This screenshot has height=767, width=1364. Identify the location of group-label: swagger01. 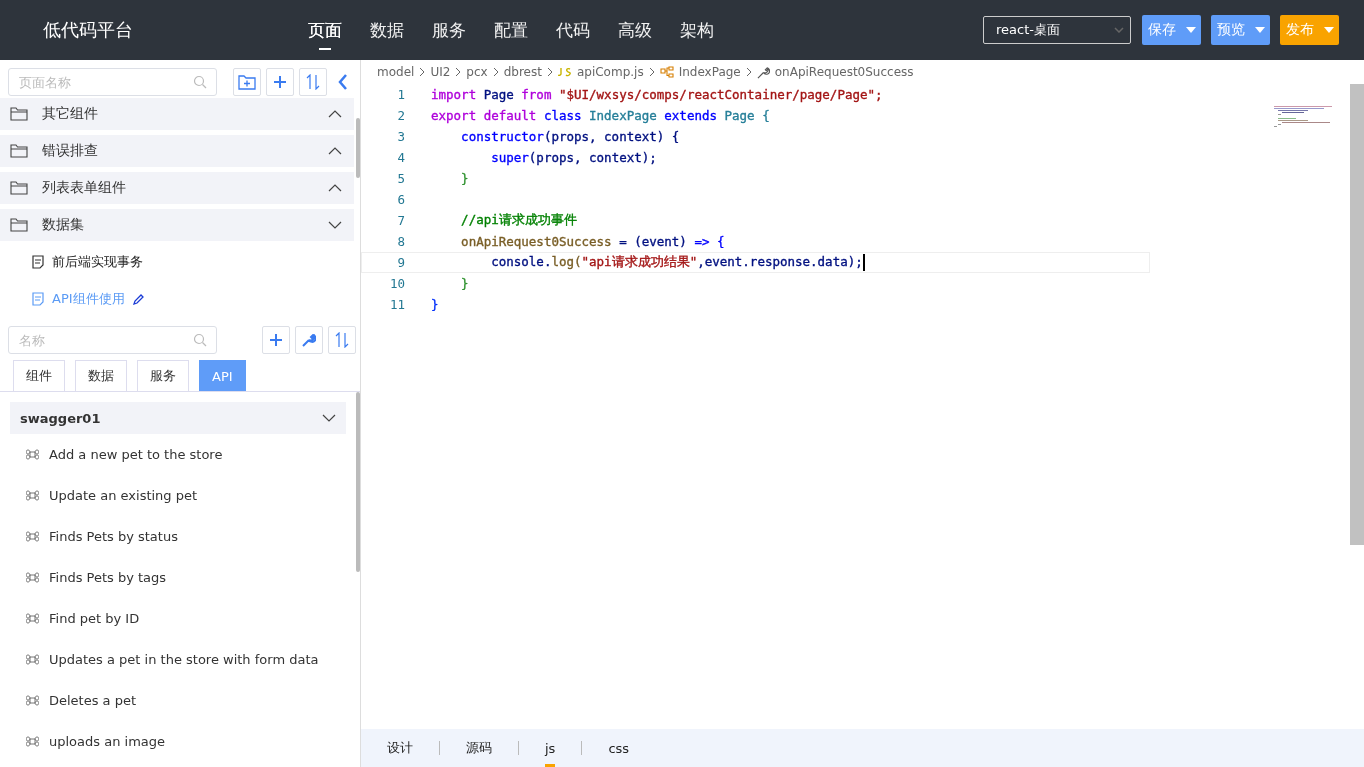
(60, 418).